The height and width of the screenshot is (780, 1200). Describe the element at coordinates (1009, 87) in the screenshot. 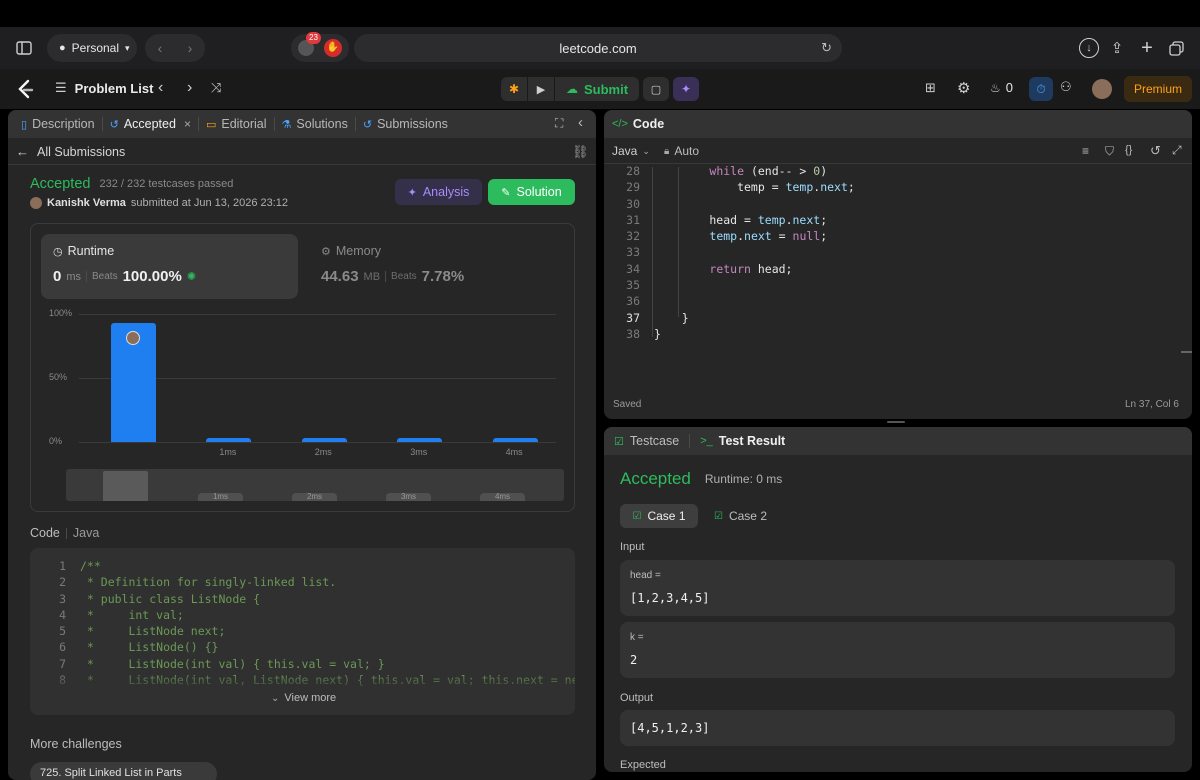

I see `streak-count: 0` at that location.